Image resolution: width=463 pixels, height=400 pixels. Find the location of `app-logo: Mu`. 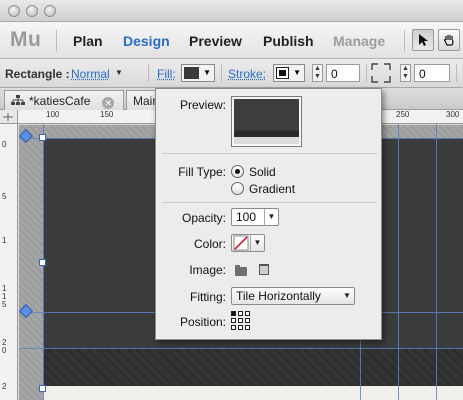

app-logo: Mu is located at coordinates (26, 39).